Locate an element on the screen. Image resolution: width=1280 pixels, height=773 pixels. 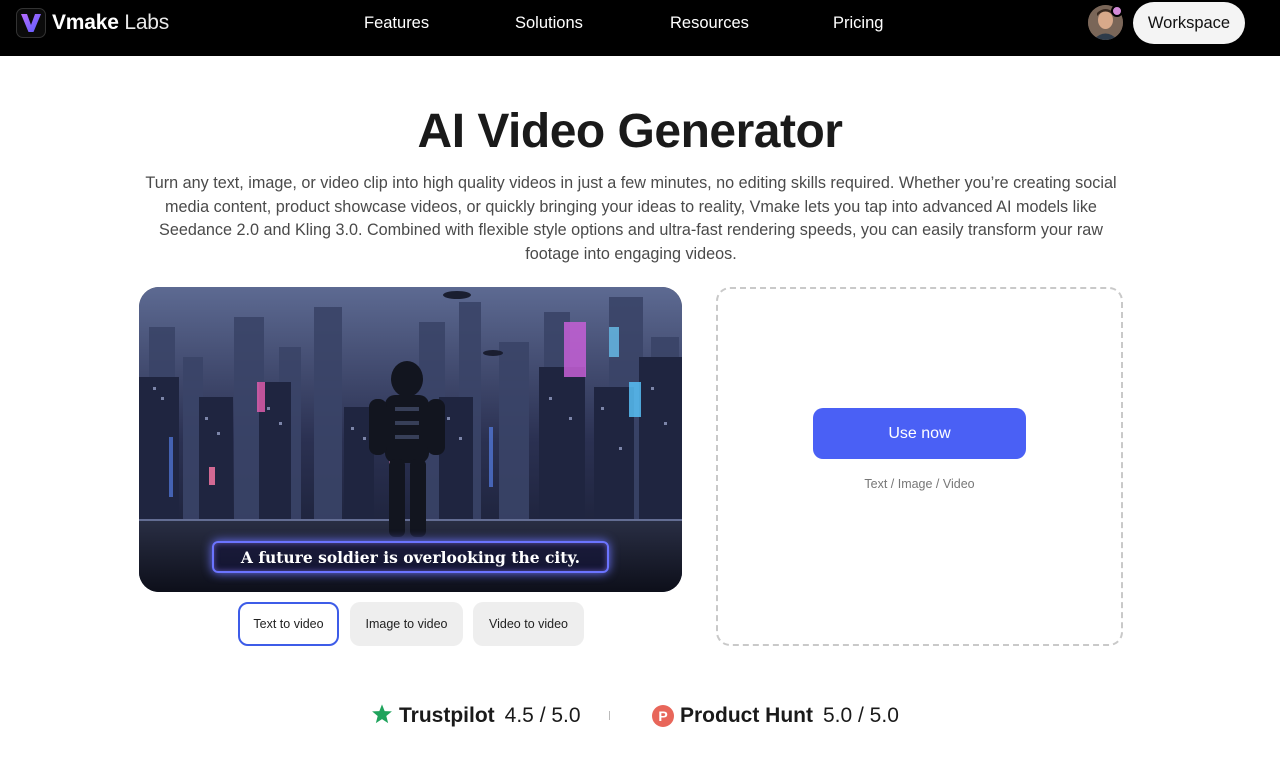
trustpilot-rating: Trustpilot 4.5 / 5.0 is located at coordinates (476, 716).